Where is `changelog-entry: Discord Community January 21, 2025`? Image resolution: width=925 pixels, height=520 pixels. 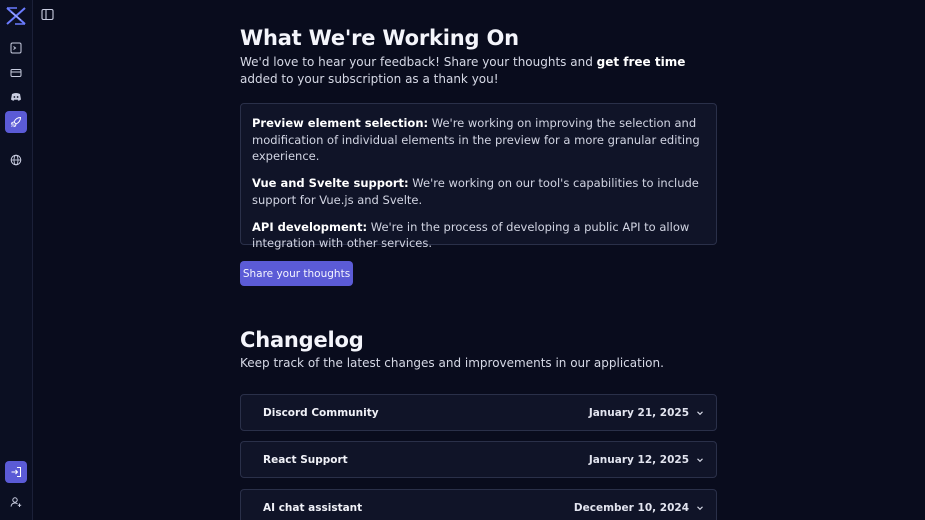 changelog-entry: Discord Community January 21, 2025 is located at coordinates (478, 412).